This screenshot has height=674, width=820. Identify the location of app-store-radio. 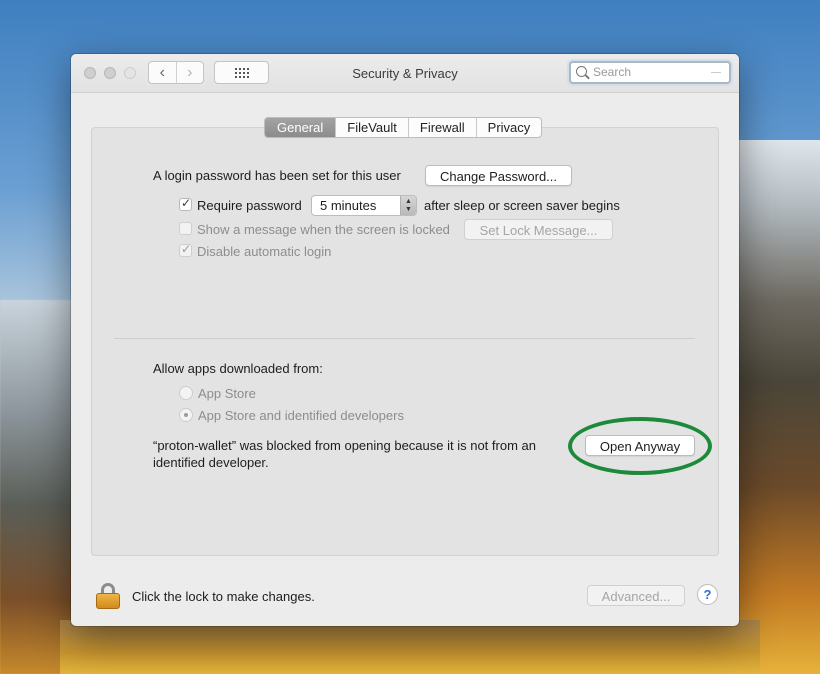
(186, 393).